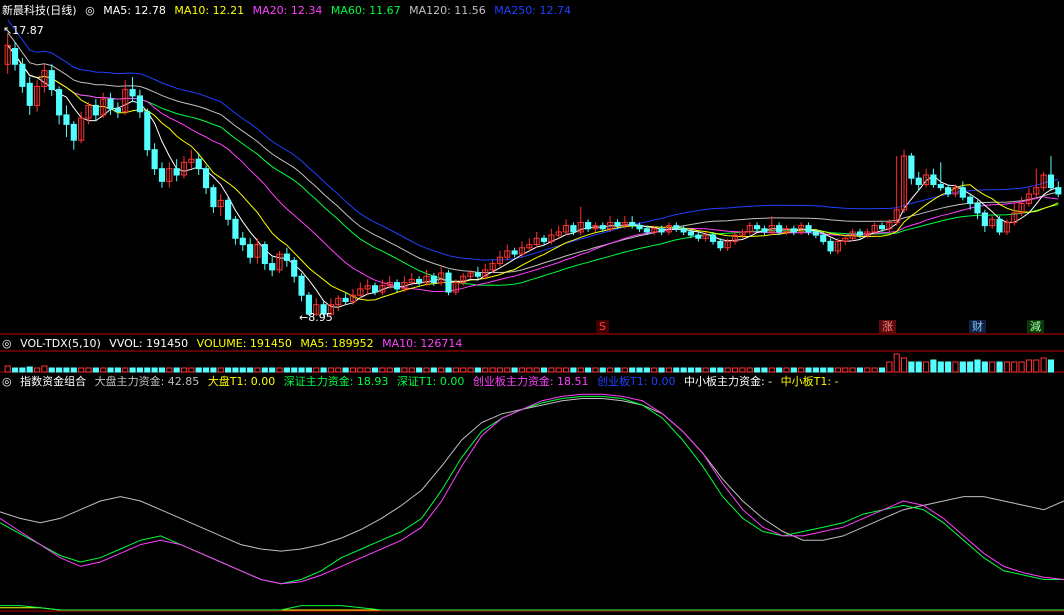 The height and width of the screenshot is (615, 1064). I want to click on rise-marker: 涨, so click(887, 326).